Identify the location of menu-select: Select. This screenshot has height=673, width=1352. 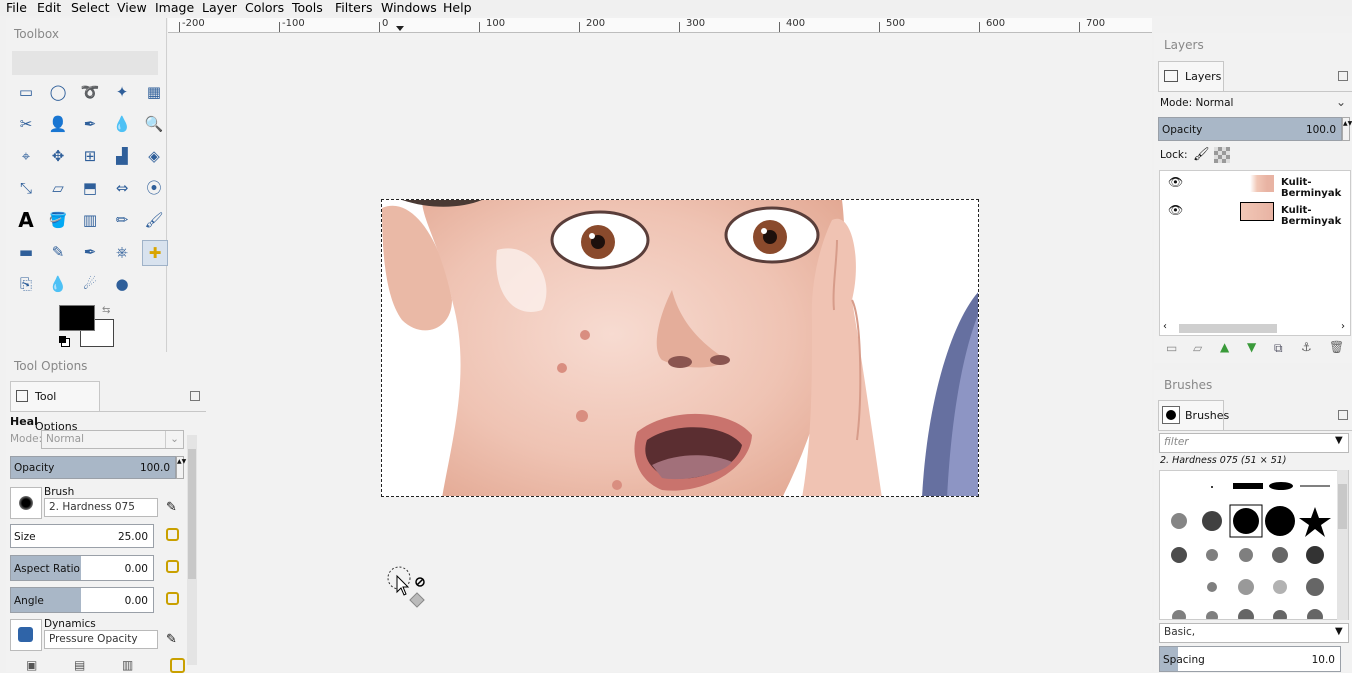
(90, 8).